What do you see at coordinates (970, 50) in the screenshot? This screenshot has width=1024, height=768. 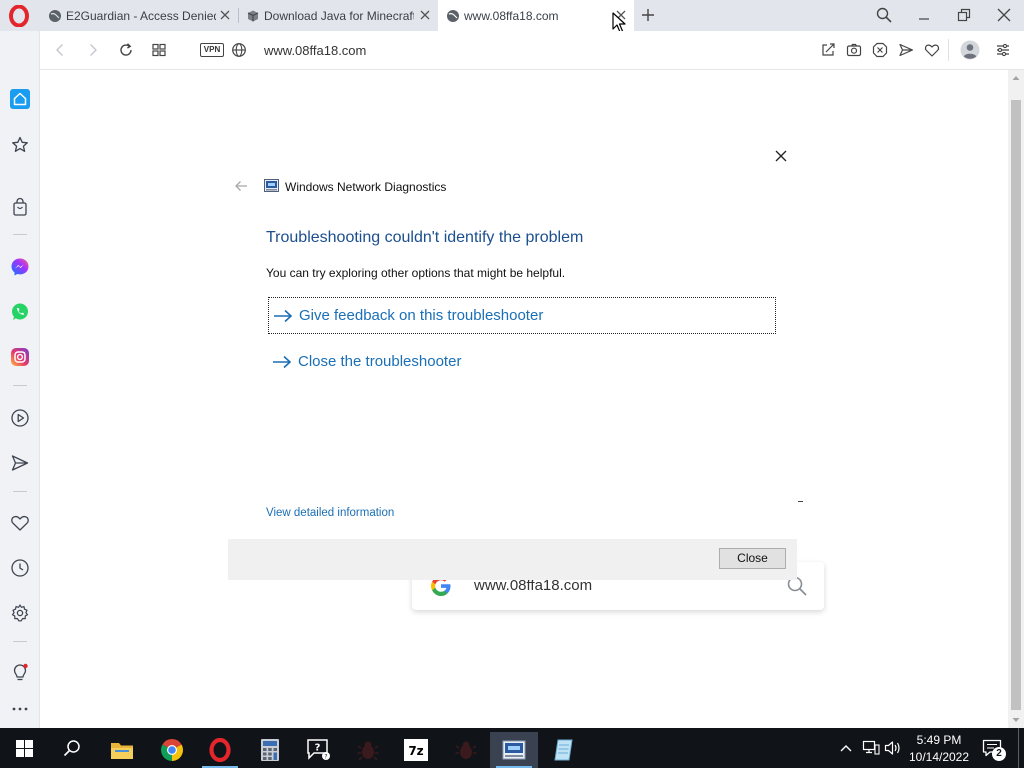 I see `profile-avatar-icon` at bounding box center [970, 50].